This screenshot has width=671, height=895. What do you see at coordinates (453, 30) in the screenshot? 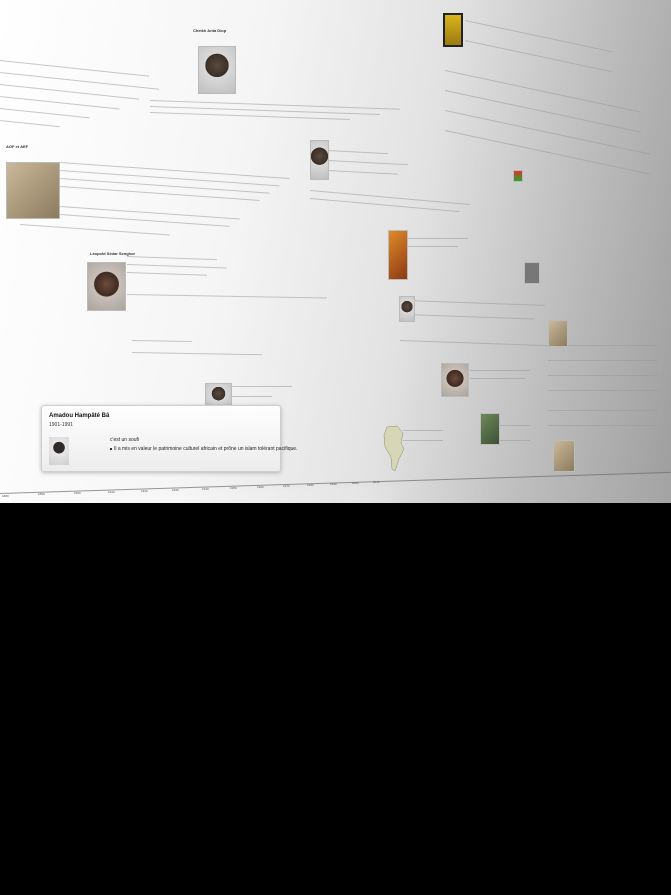
I see `stamp-thumbnail` at bounding box center [453, 30].